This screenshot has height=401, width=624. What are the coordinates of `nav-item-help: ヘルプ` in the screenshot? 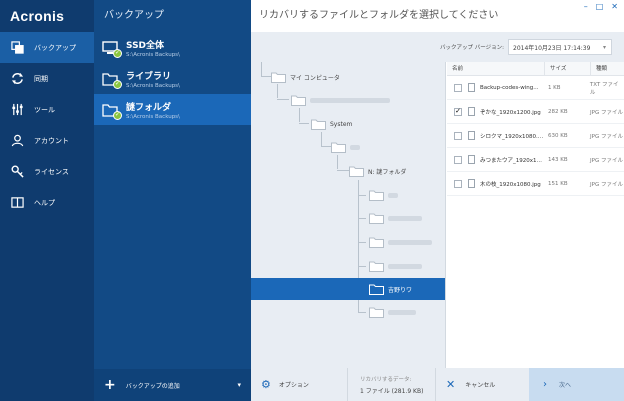 It's located at (47, 202).